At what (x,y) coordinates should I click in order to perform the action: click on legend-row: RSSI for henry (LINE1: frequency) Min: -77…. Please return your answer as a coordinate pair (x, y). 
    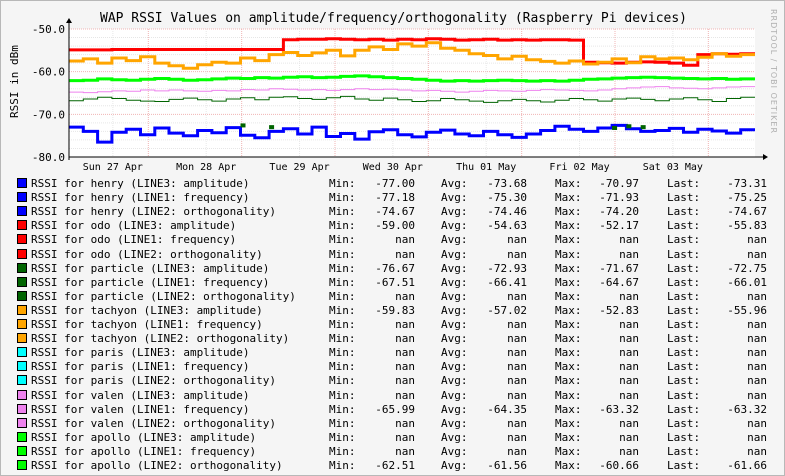
    Looking at the image, I should click on (397, 198).